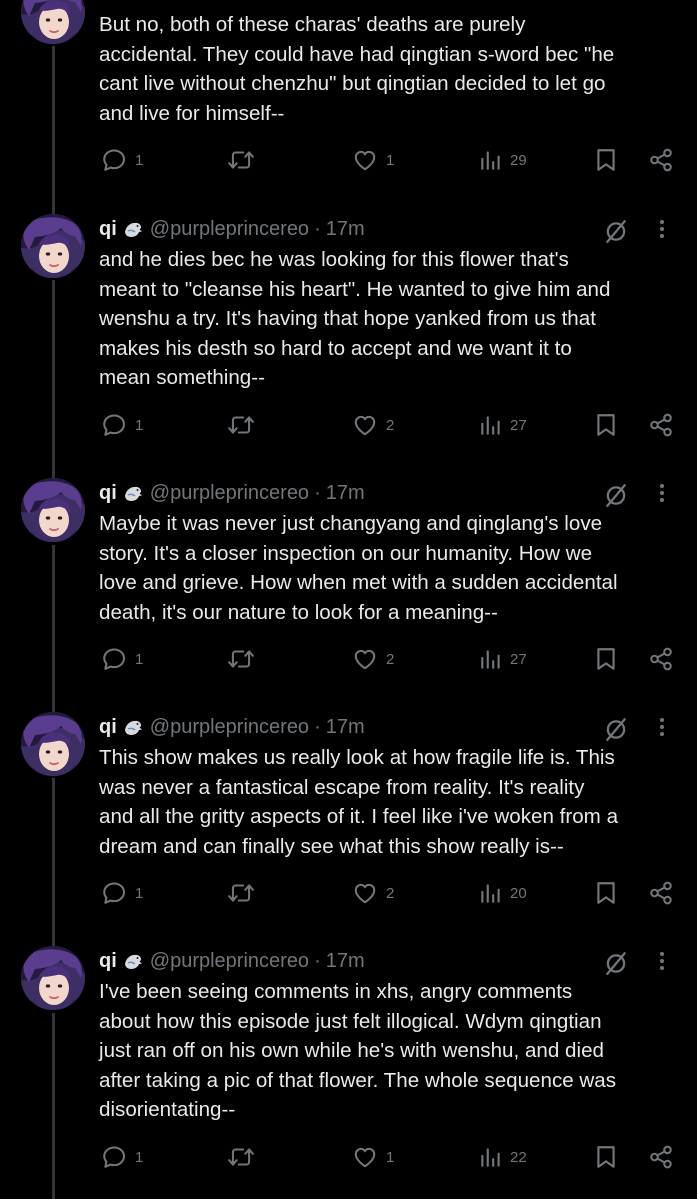  I want to click on views-count: 27, so click(518, 659).